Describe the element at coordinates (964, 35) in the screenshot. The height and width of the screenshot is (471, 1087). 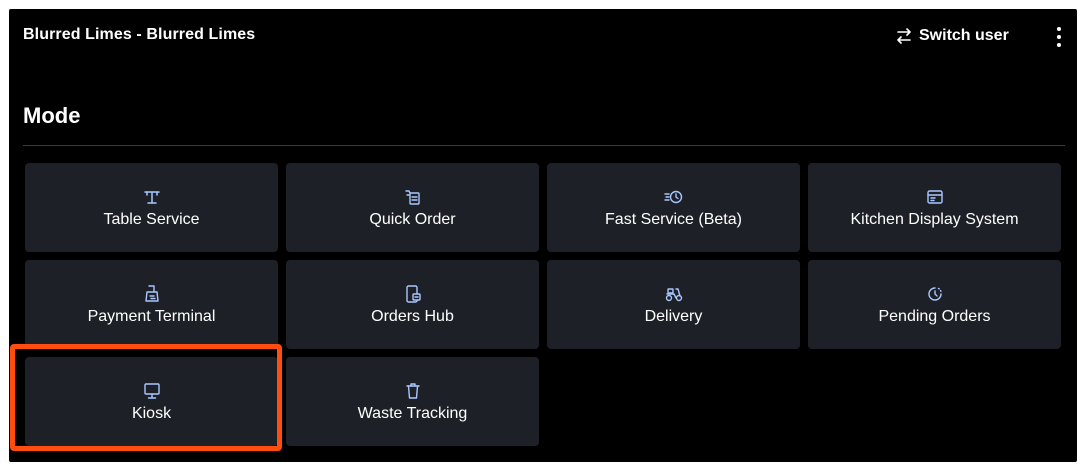
I see `switch-user-label: Switch user` at that location.